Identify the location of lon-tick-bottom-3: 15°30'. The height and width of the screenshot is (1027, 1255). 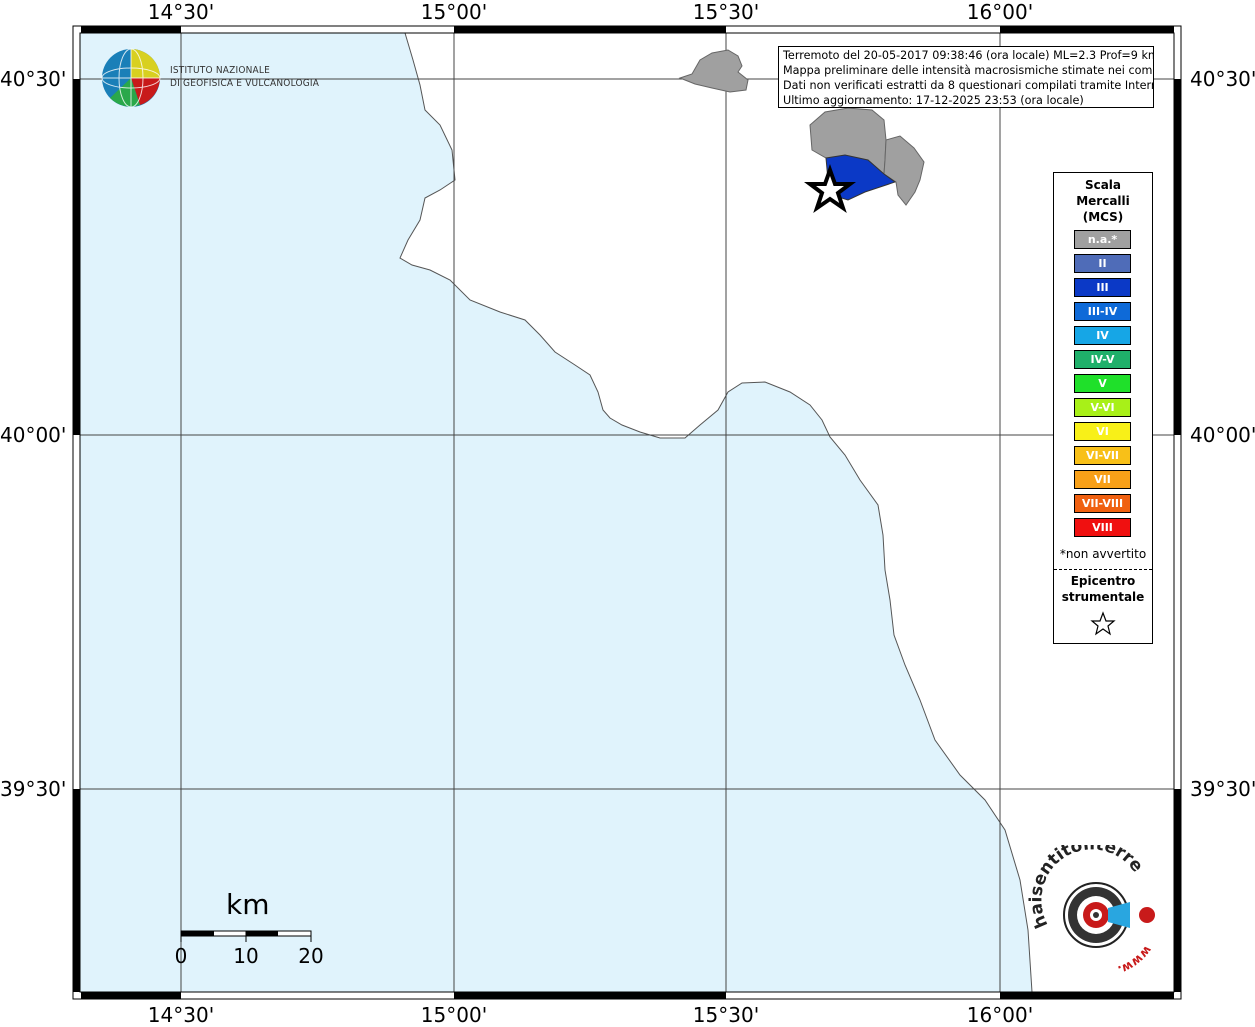
(726, 1015).